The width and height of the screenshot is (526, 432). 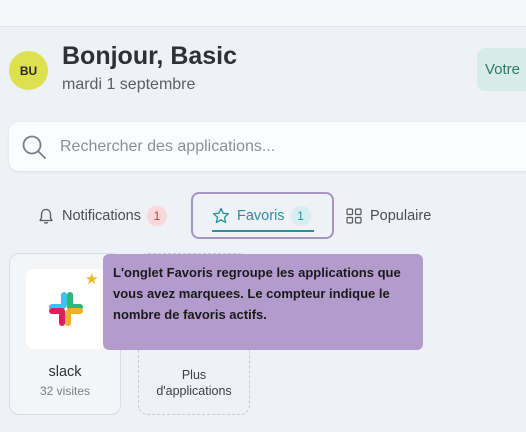 What do you see at coordinates (260, 146) in the screenshot?
I see `search-input` at bounding box center [260, 146].